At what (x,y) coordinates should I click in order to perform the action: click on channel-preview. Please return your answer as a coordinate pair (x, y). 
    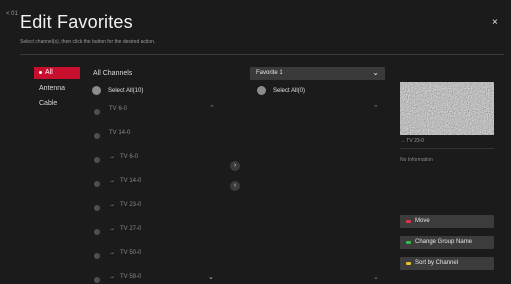
    Looking at the image, I should click on (447, 108).